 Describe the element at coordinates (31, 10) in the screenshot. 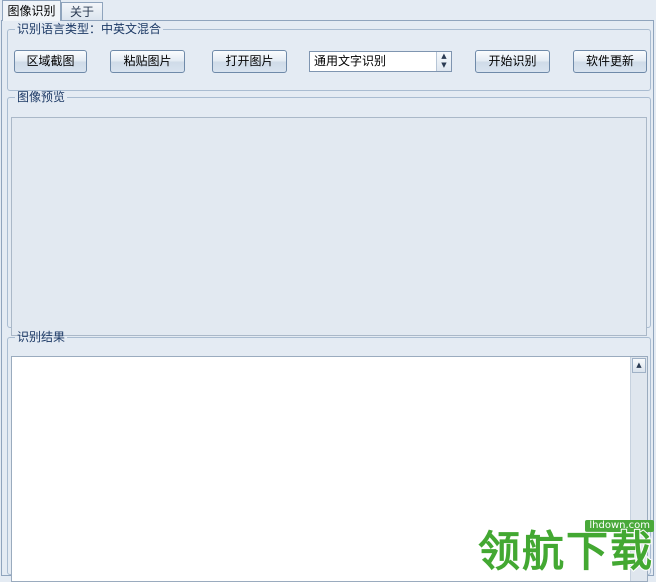

I see `tab-image-recognition: 图像识别` at that location.